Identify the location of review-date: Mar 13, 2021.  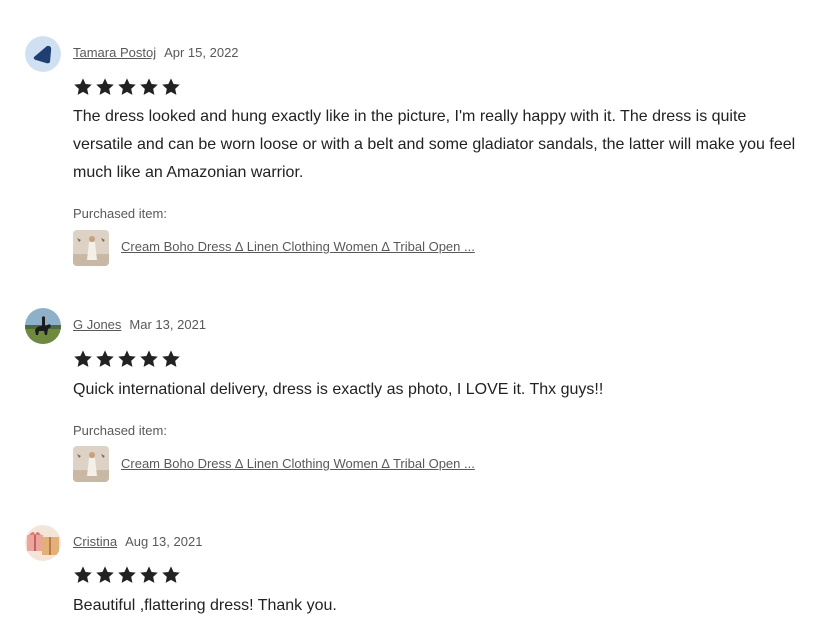
(168, 324).